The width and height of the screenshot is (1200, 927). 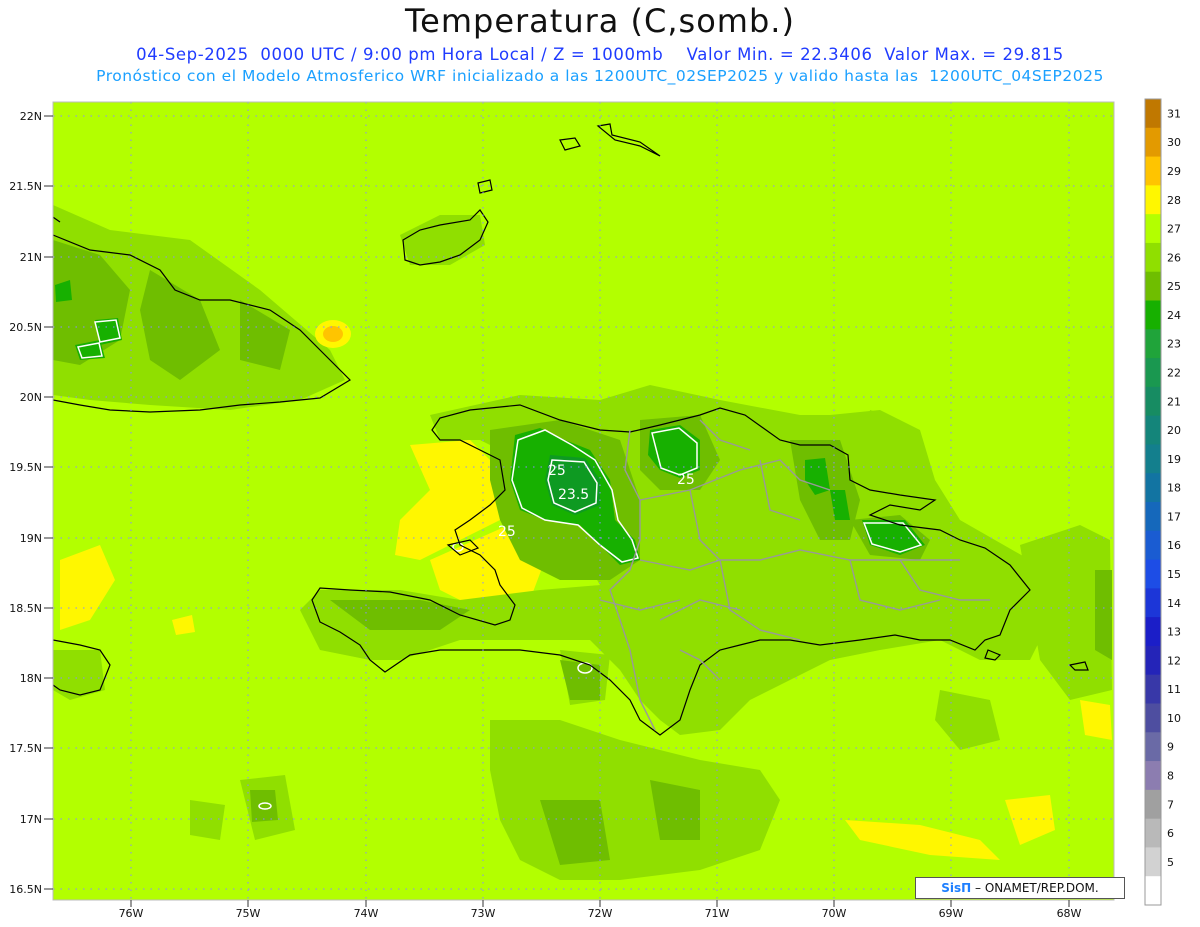 I want to click on lat-tick-label: 18N, so click(x=31, y=678).